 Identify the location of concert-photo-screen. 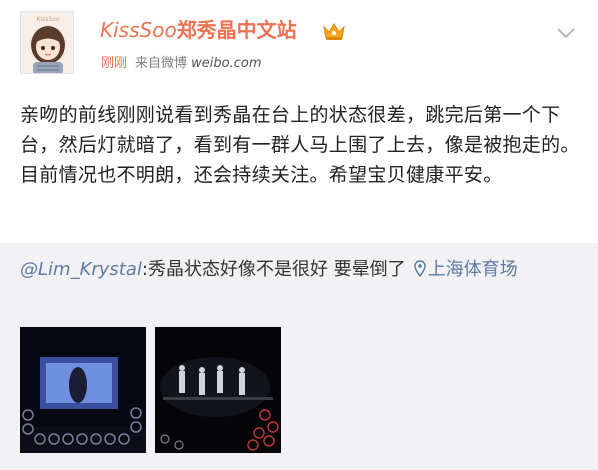
(83, 390).